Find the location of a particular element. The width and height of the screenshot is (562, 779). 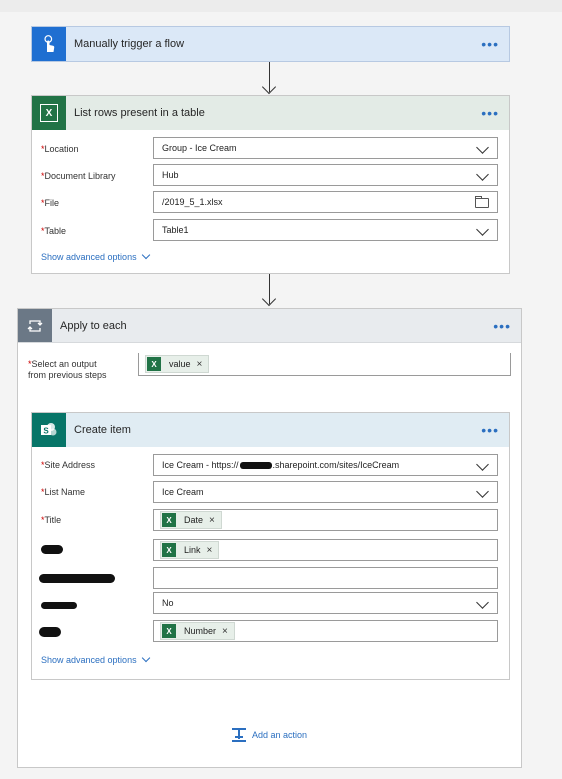

location-label: *Location is located at coordinates (60, 149).